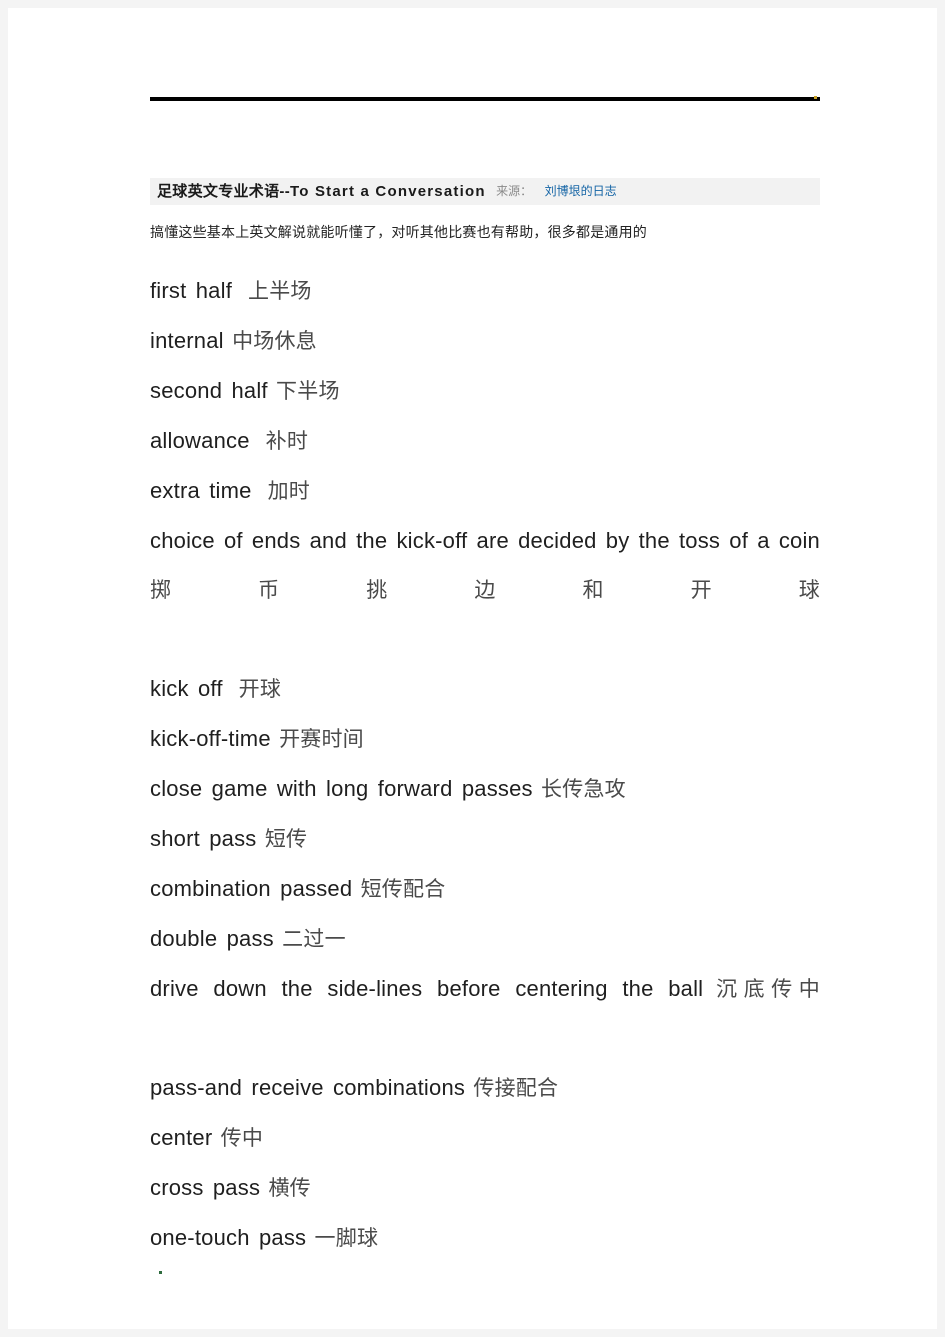 The width and height of the screenshot is (945, 1337). I want to click on glossary-entry: internal 中场休息, so click(485, 341).